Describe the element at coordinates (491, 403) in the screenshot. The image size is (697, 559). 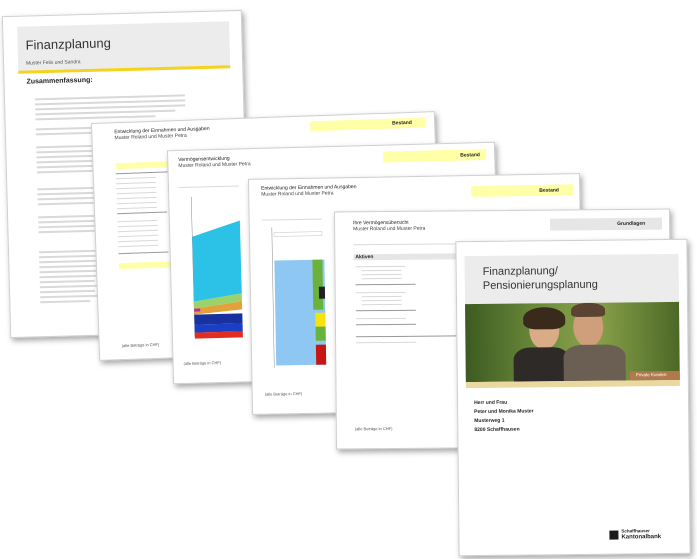
I see `address-line-1: Herr und Frau` at that location.